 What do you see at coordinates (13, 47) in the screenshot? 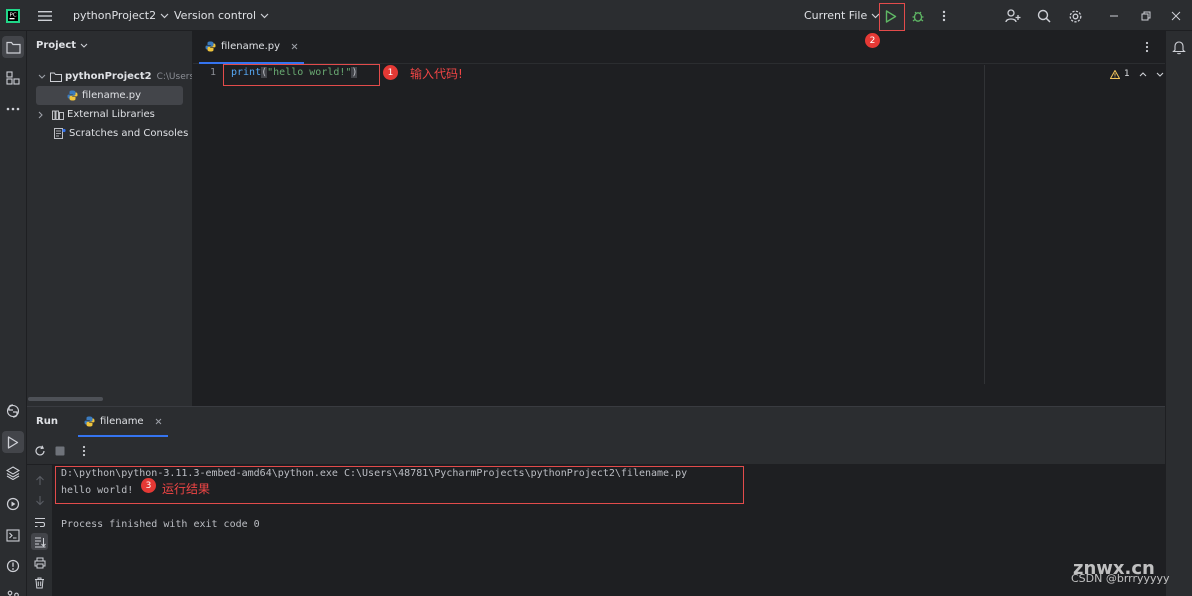
I see `project-folder-icon` at bounding box center [13, 47].